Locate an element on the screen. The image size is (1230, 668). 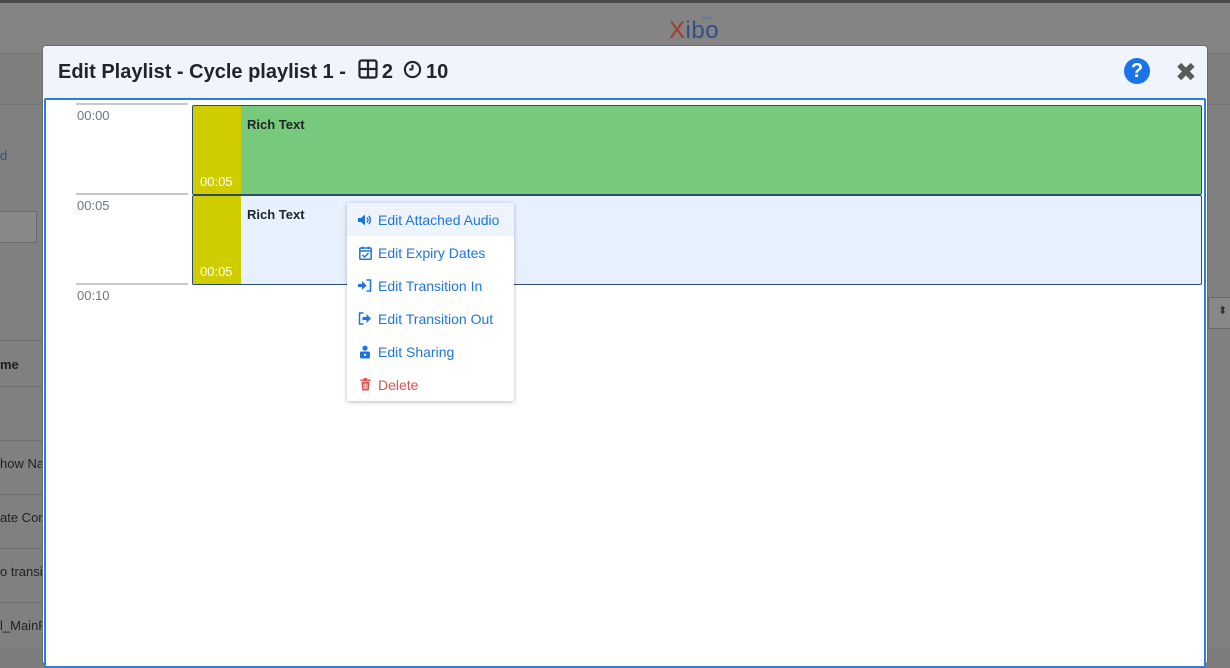
volume-icon is located at coordinates (365, 220).